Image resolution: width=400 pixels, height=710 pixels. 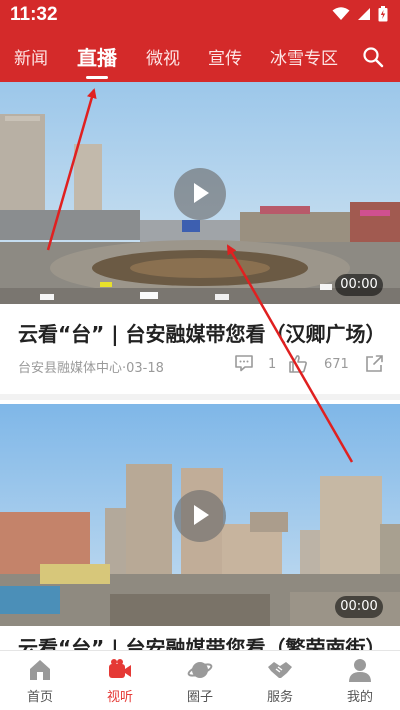 I want to click on handshake-icon, so click(x=280, y=670).